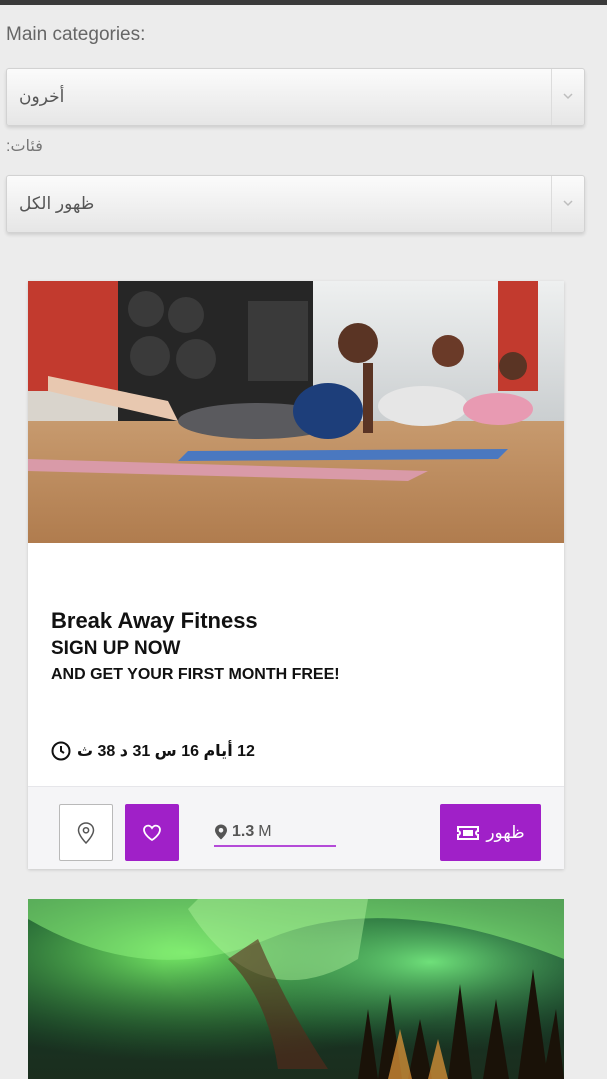 The image size is (607, 1079). I want to click on deal-subtitle: SIGN UP NOW, so click(116, 648).